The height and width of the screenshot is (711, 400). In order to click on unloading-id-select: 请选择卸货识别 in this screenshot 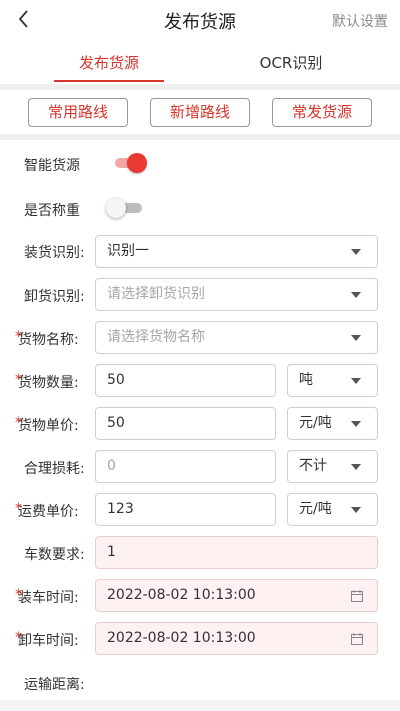, I will do `click(236, 294)`.